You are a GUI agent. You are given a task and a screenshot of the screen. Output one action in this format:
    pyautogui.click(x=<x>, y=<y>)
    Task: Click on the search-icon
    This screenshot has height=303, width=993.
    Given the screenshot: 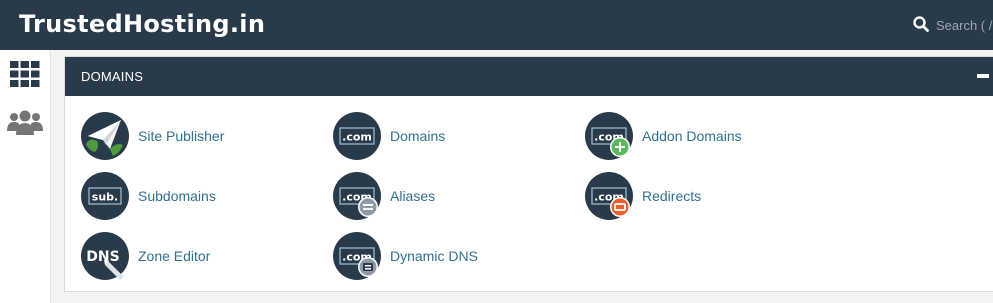 What is the action you would take?
    pyautogui.click(x=921, y=24)
    